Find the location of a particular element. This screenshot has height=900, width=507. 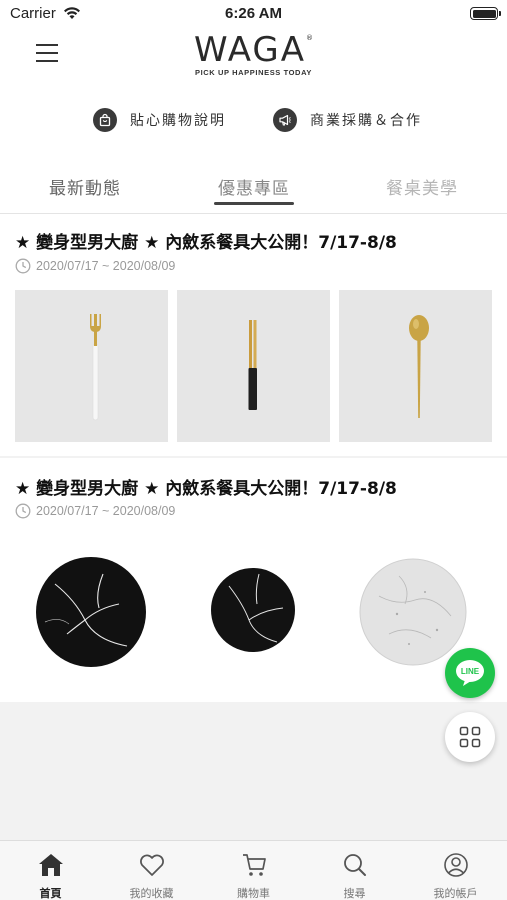

tab-latest-news: 最新動態 is located at coordinates (85, 186).